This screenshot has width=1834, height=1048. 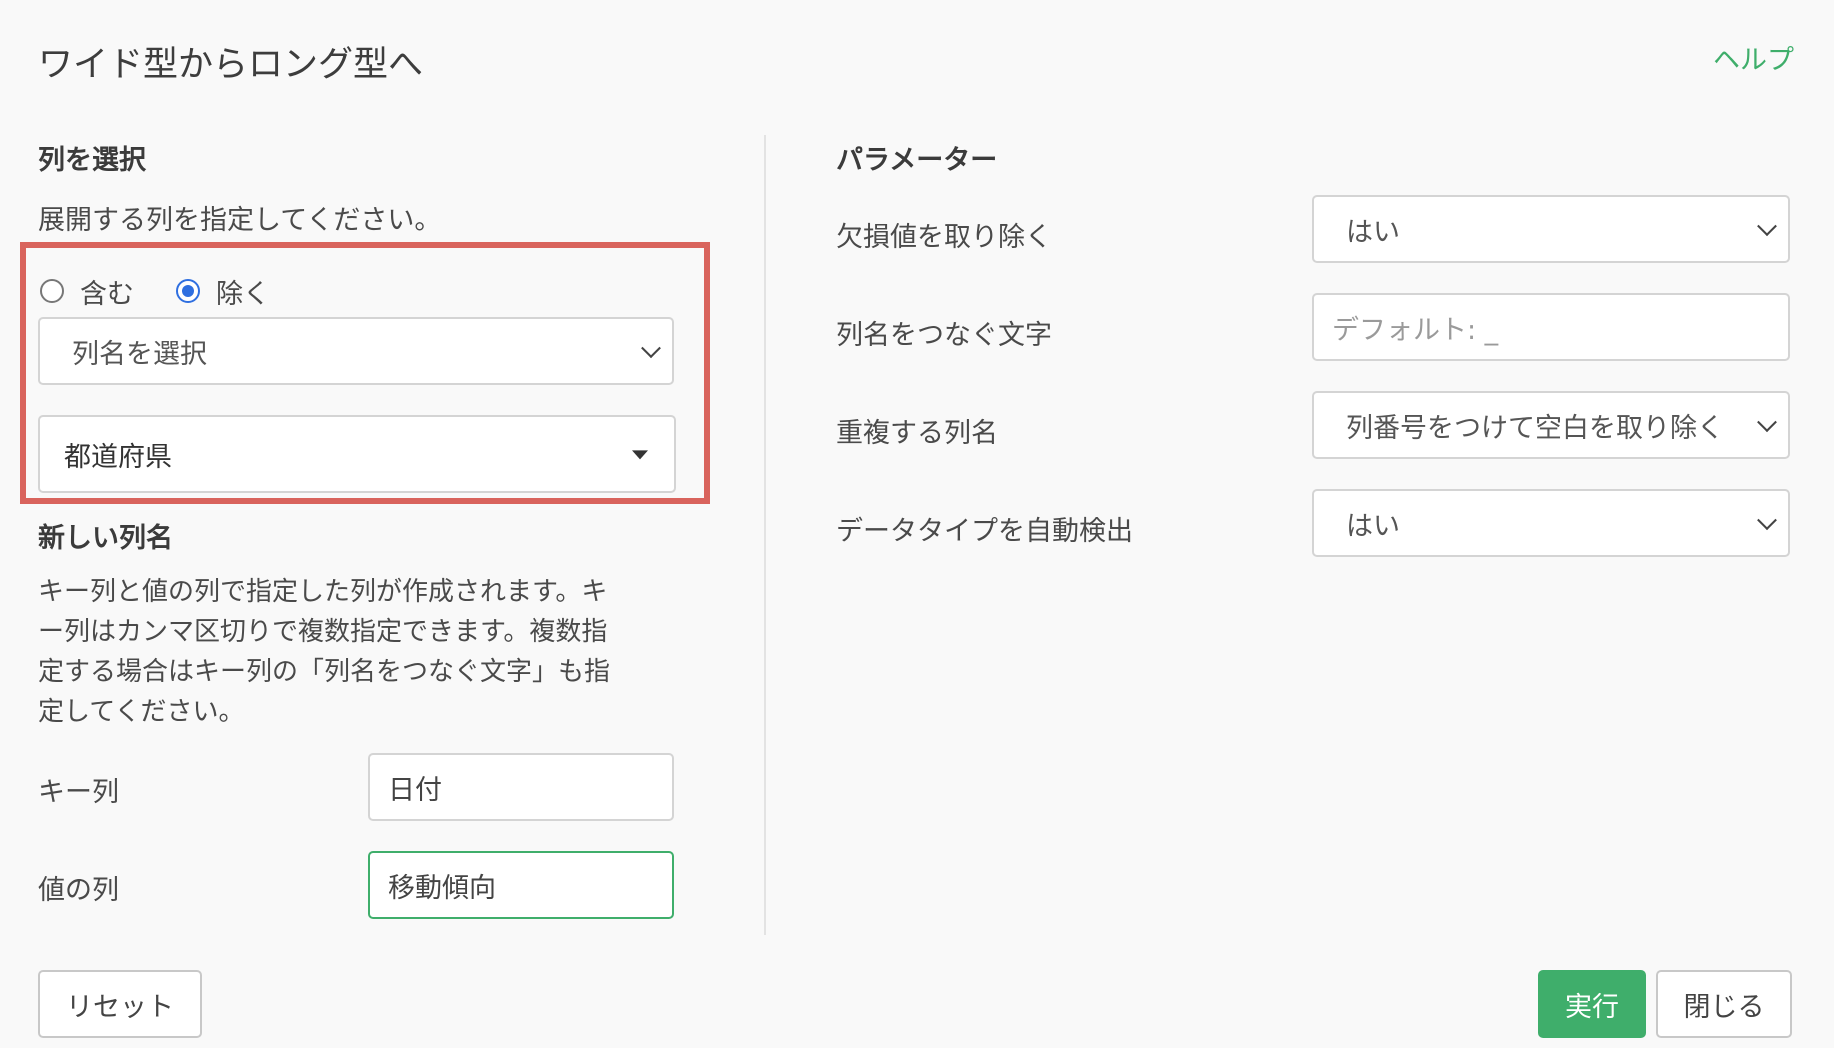 I want to click on separator-placeholder: デフォルト: _, so click(x=1415, y=330).